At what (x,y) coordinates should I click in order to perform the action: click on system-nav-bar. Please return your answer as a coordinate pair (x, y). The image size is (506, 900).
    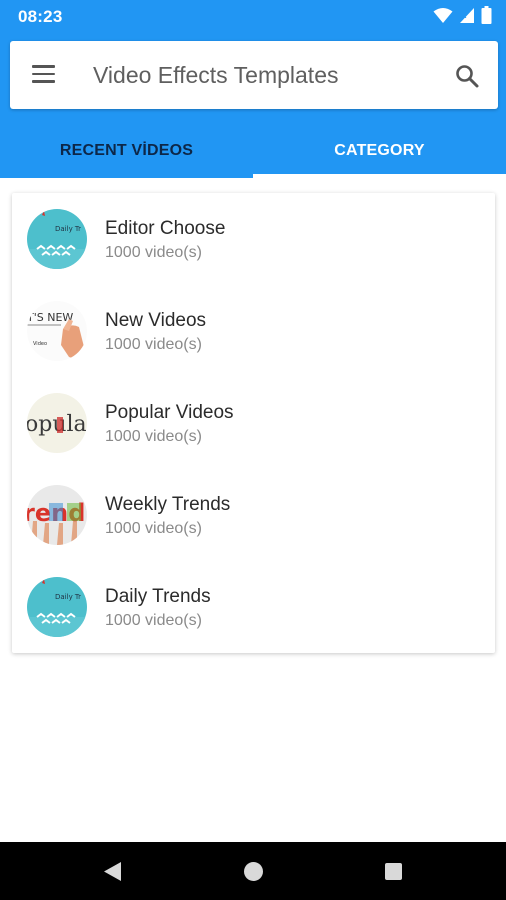
    Looking at the image, I should click on (253, 871).